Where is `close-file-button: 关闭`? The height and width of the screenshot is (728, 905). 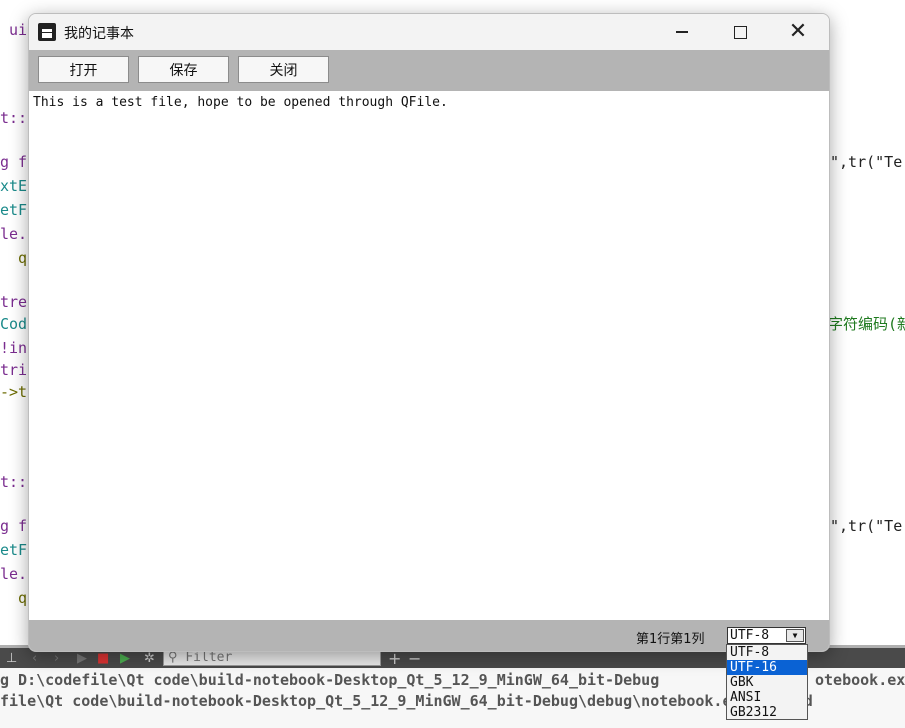
close-file-button: 关闭 is located at coordinates (283, 69).